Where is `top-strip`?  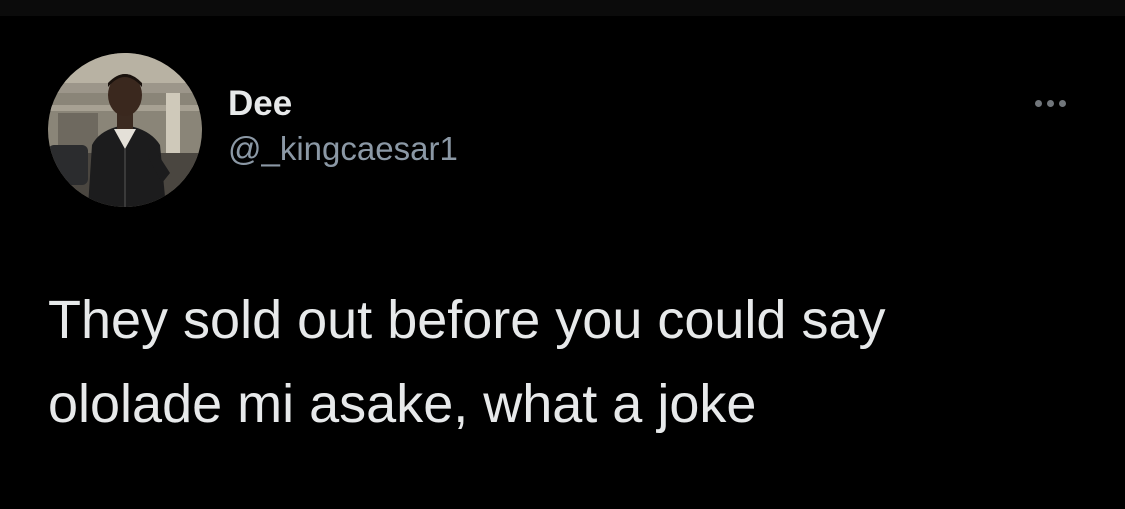
top-strip is located at coordinates (562, 8).